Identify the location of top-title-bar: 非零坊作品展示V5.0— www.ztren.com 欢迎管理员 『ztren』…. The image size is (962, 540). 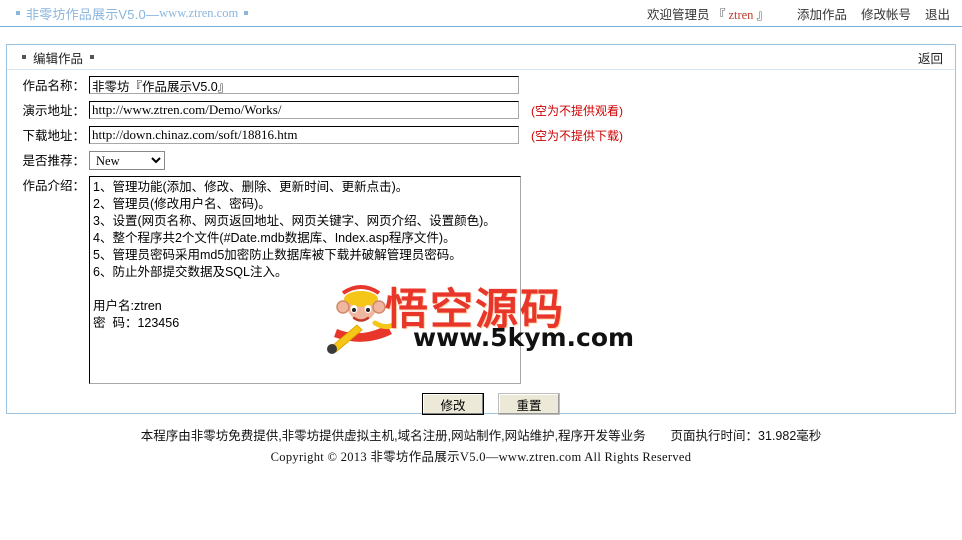
(481, 13).